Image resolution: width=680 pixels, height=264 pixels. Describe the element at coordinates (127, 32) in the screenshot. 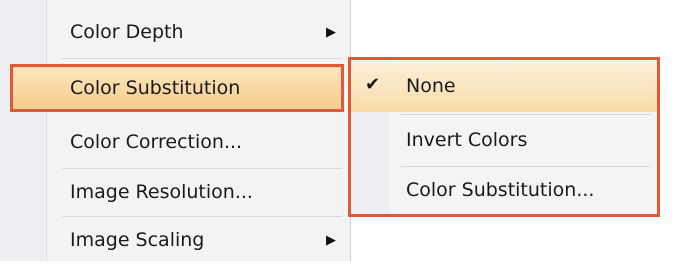

I see `menu-item-label: Color Depth` at that location.